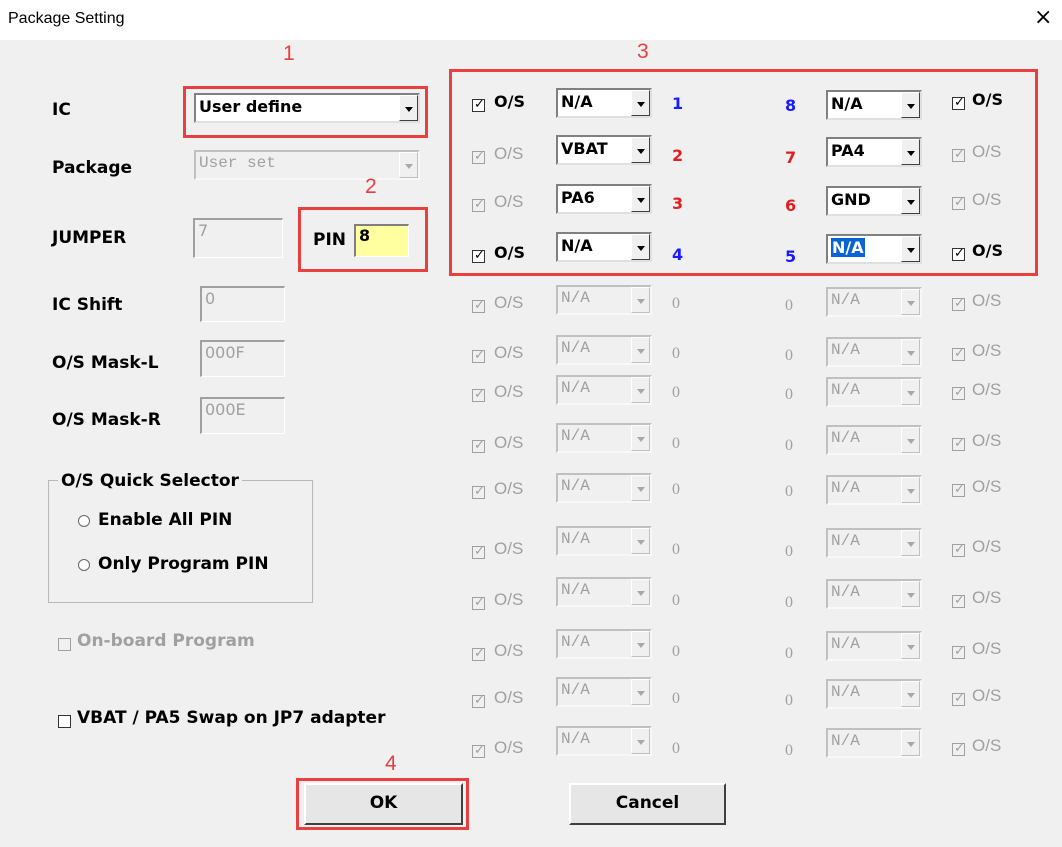  What do you see at coordinates (64, 644) in the screenshot?
I see `onboard-program-checkbox` at bounding box center [64, 644].